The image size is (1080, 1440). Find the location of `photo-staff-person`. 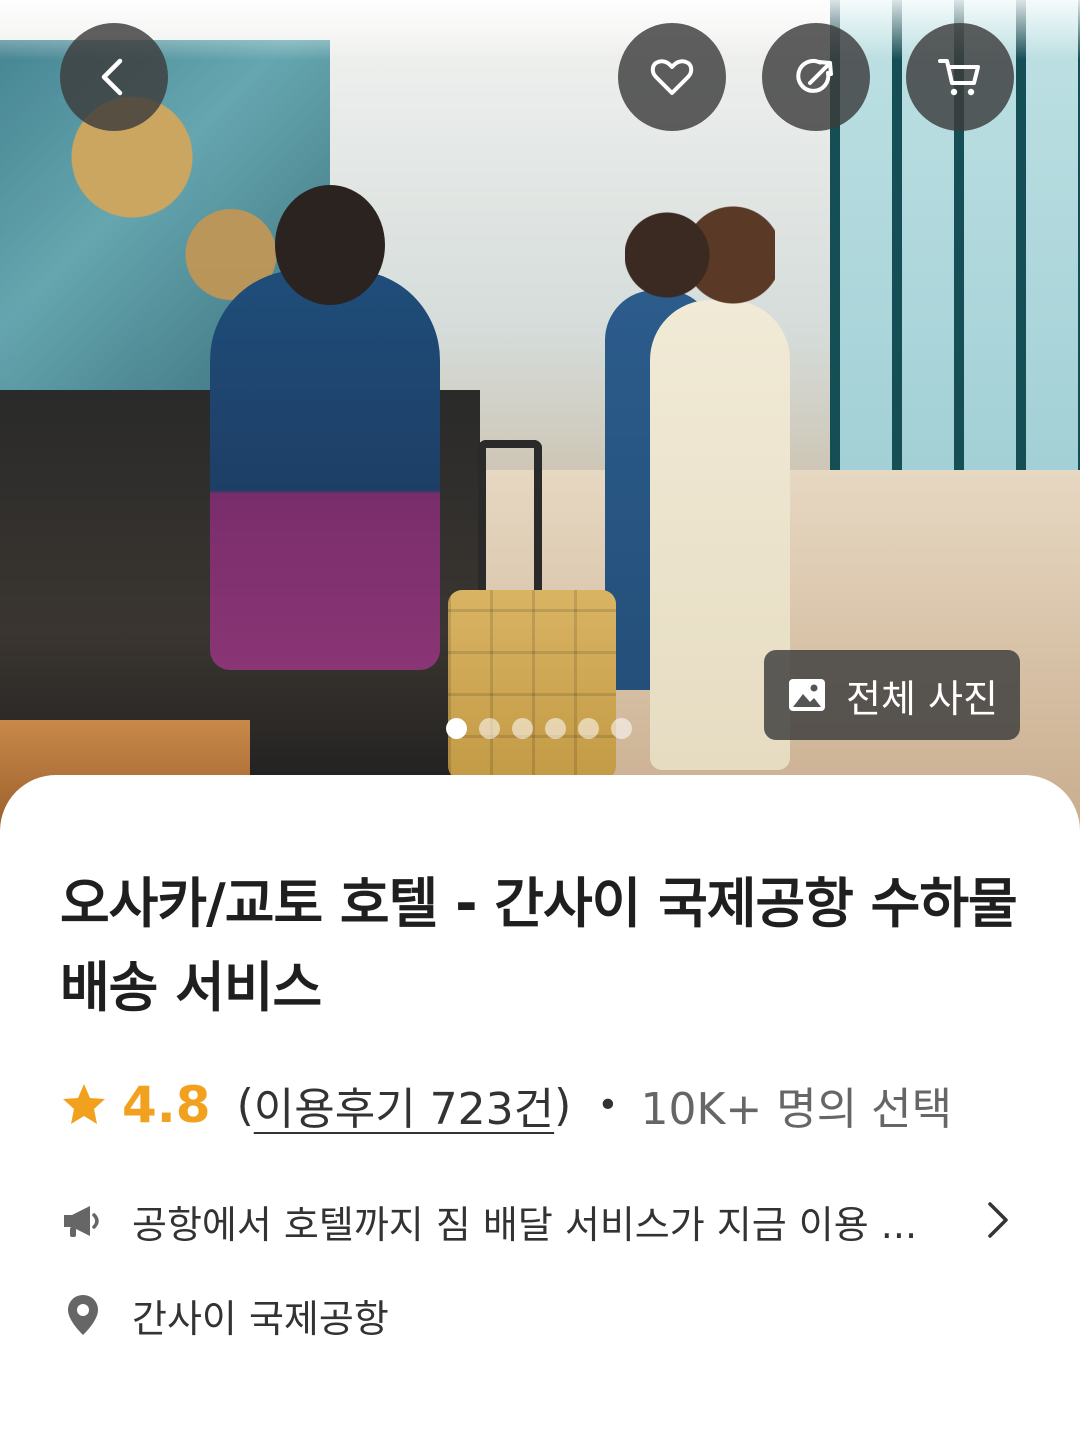

photo-staff-person is located at coordinates (325, 470).